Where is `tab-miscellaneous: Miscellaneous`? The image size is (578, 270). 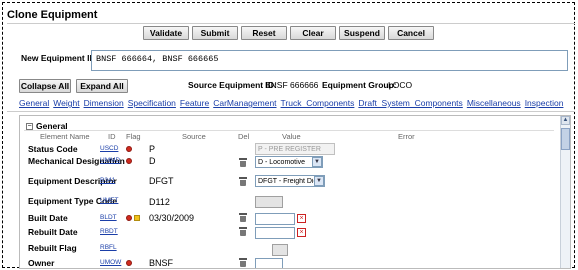 tab-miscellaneous: Miscellaneous is located at coordinates (494, 103).